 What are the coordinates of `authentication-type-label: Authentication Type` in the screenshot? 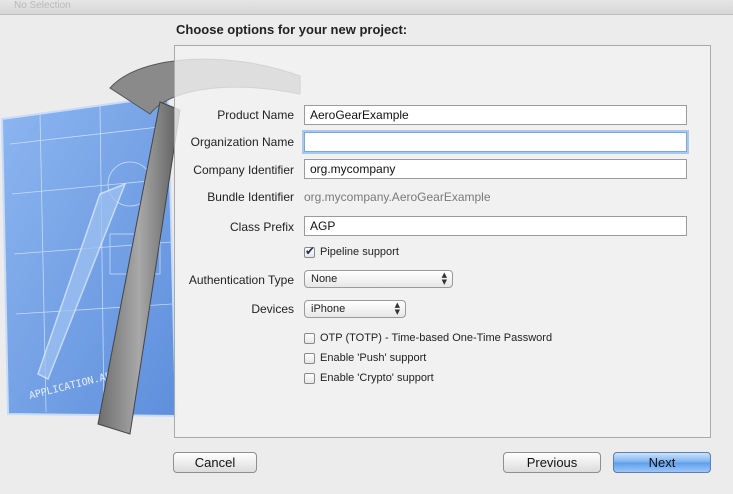 It's located at (241, 280).